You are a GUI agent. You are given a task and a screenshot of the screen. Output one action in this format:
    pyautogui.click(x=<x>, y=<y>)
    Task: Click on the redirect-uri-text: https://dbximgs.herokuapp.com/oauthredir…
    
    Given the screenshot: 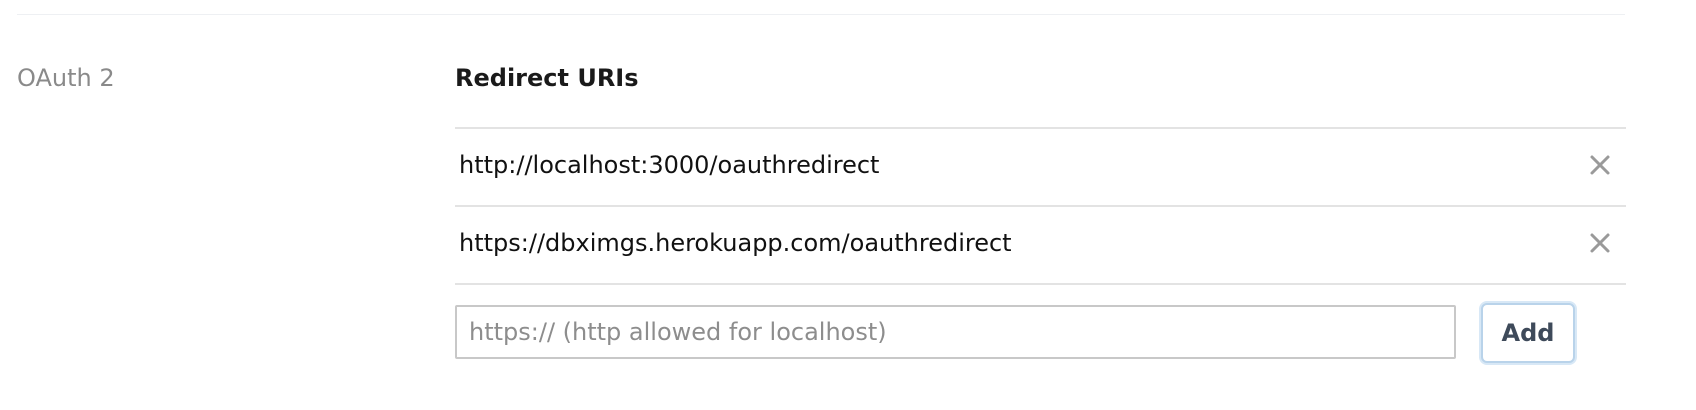 What is the action you would take?
    pyautogui.click(x=735, y=243)
    